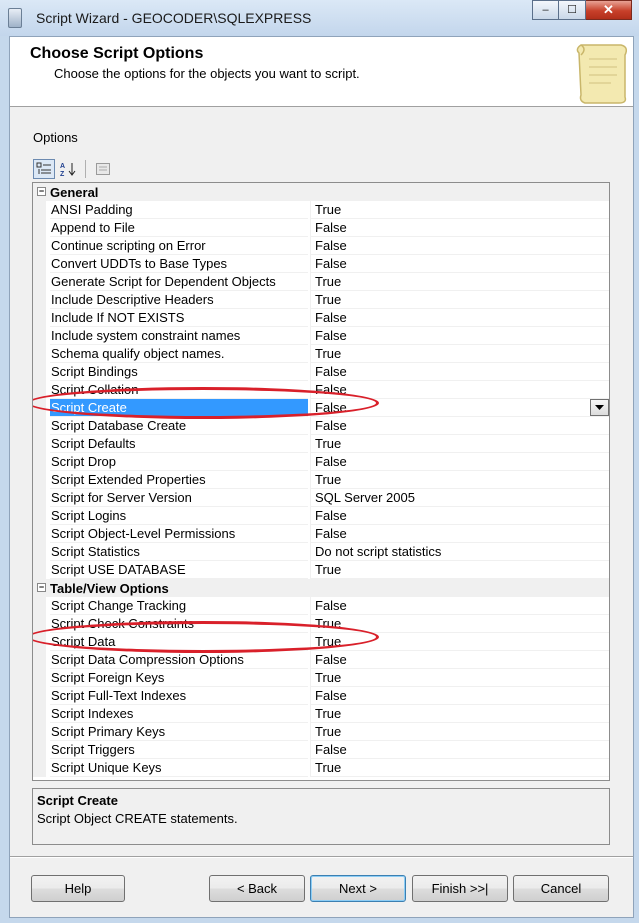  I want to click on property-pages-button, so click(103, 169).